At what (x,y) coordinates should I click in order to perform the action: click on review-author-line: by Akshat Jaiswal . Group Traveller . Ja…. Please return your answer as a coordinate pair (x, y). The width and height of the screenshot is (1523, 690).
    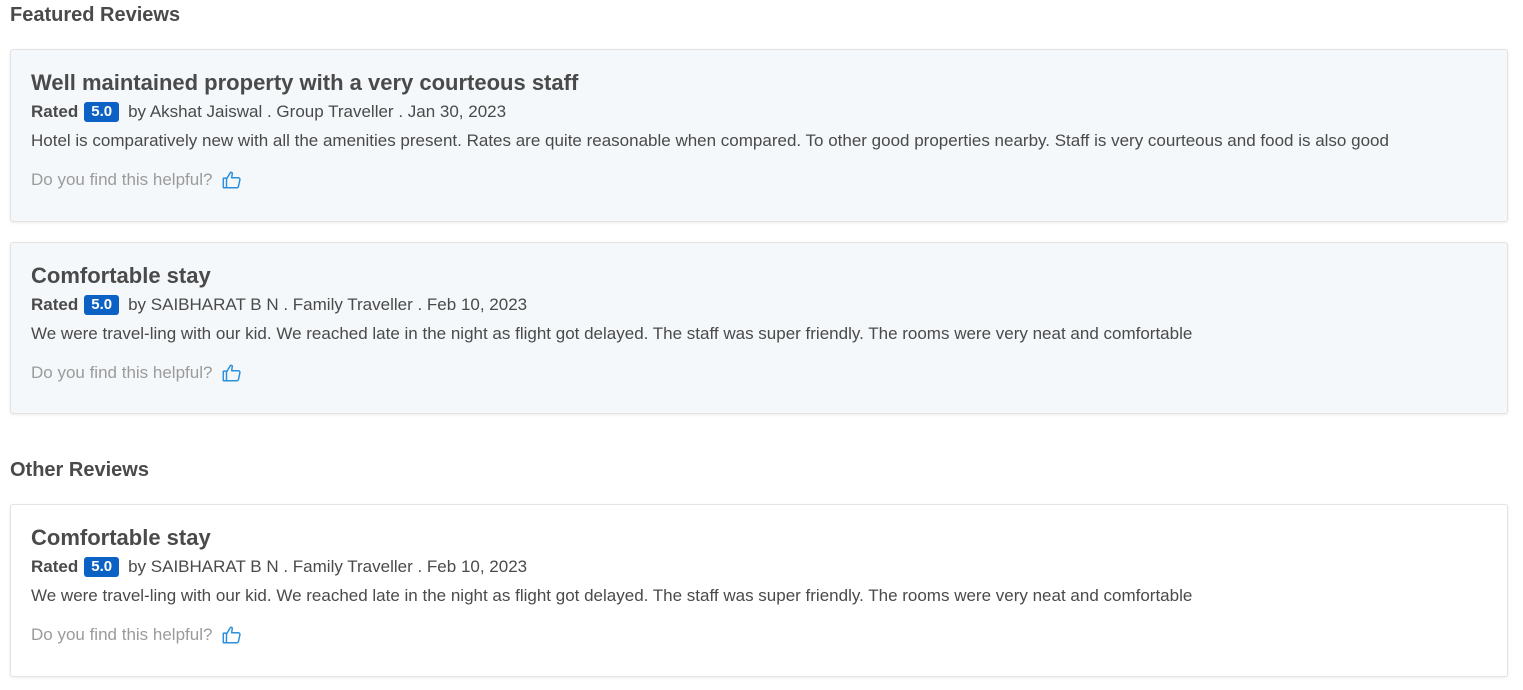
    Looking at the image, I should click on (317, 111).